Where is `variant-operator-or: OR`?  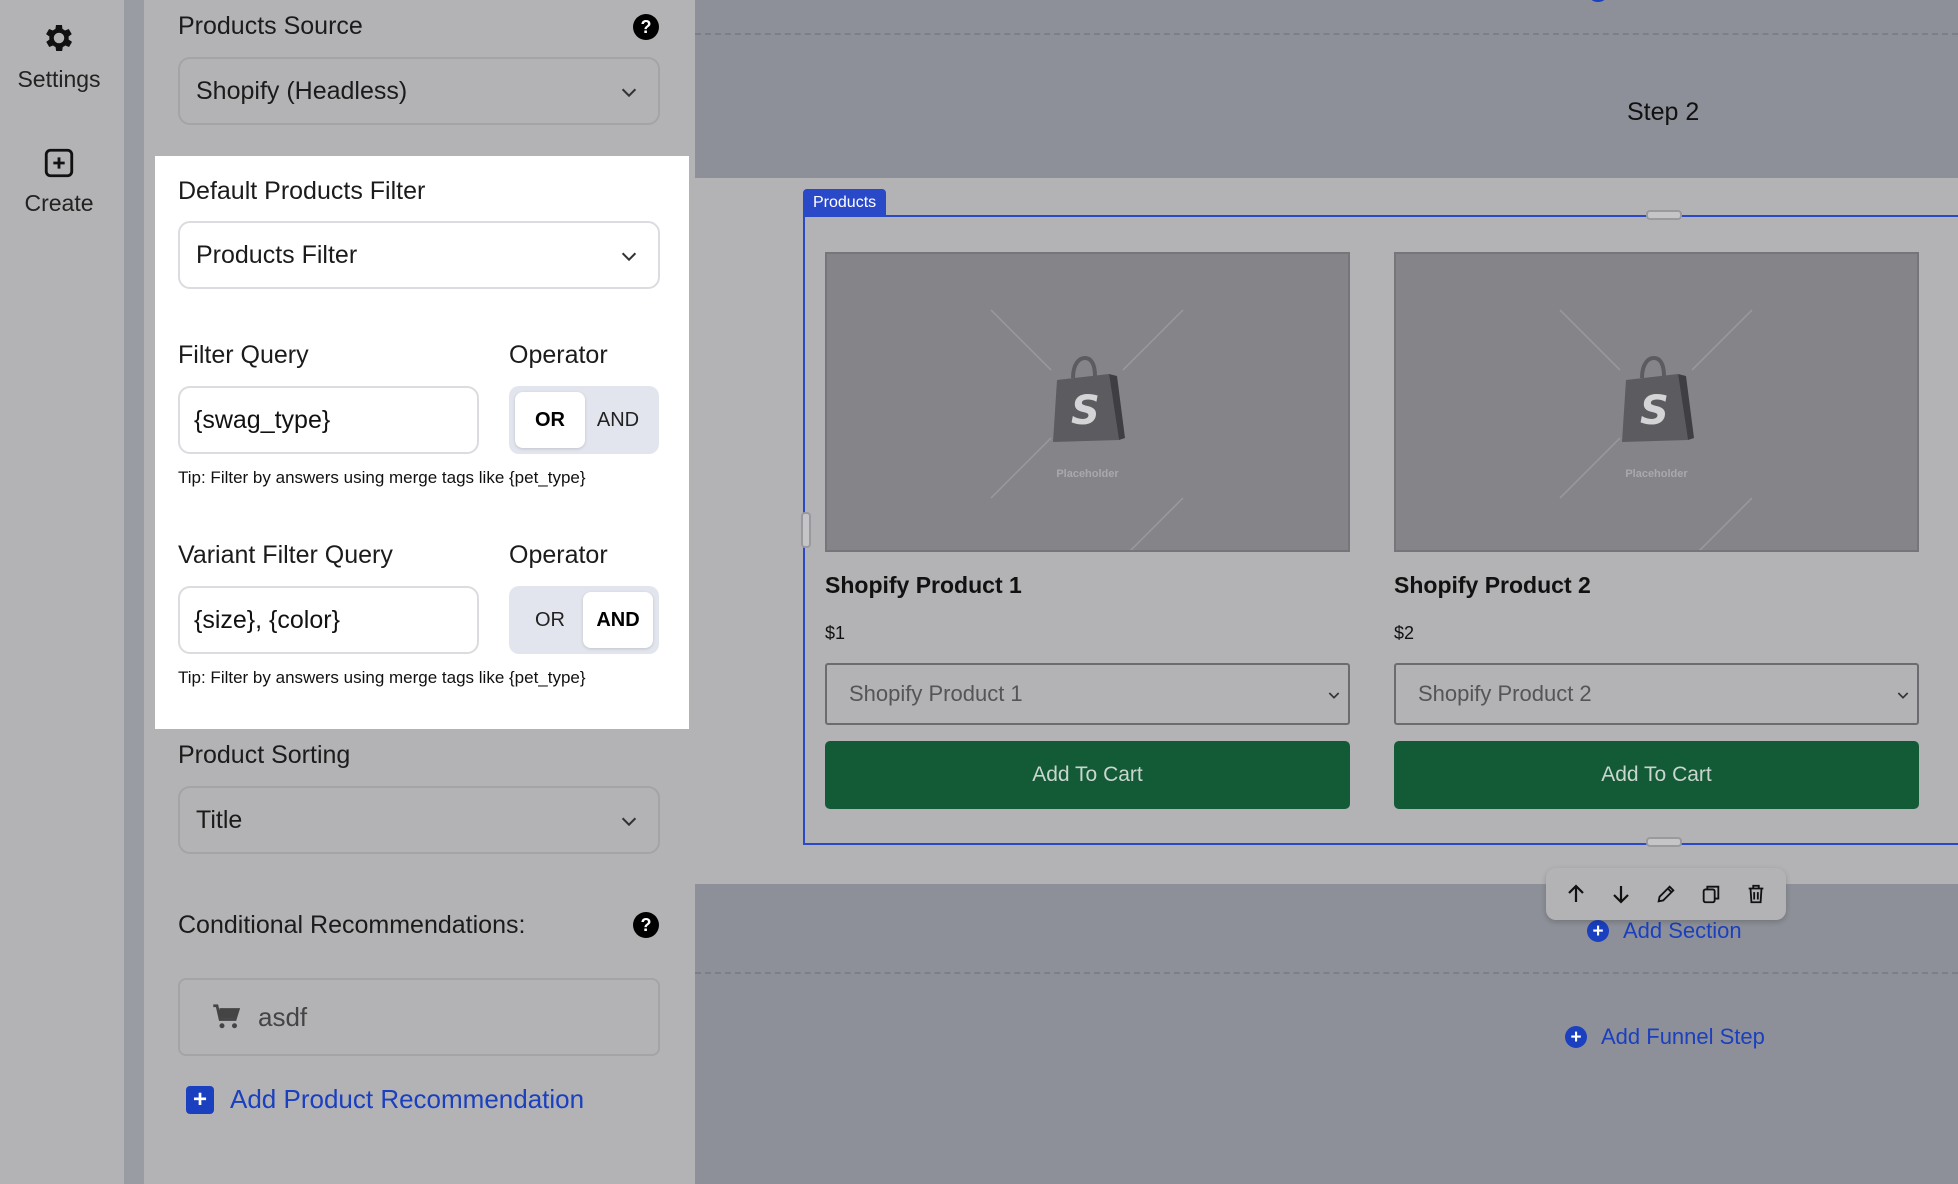
variant-operator-or: OR is located at coordinates (550, 620).